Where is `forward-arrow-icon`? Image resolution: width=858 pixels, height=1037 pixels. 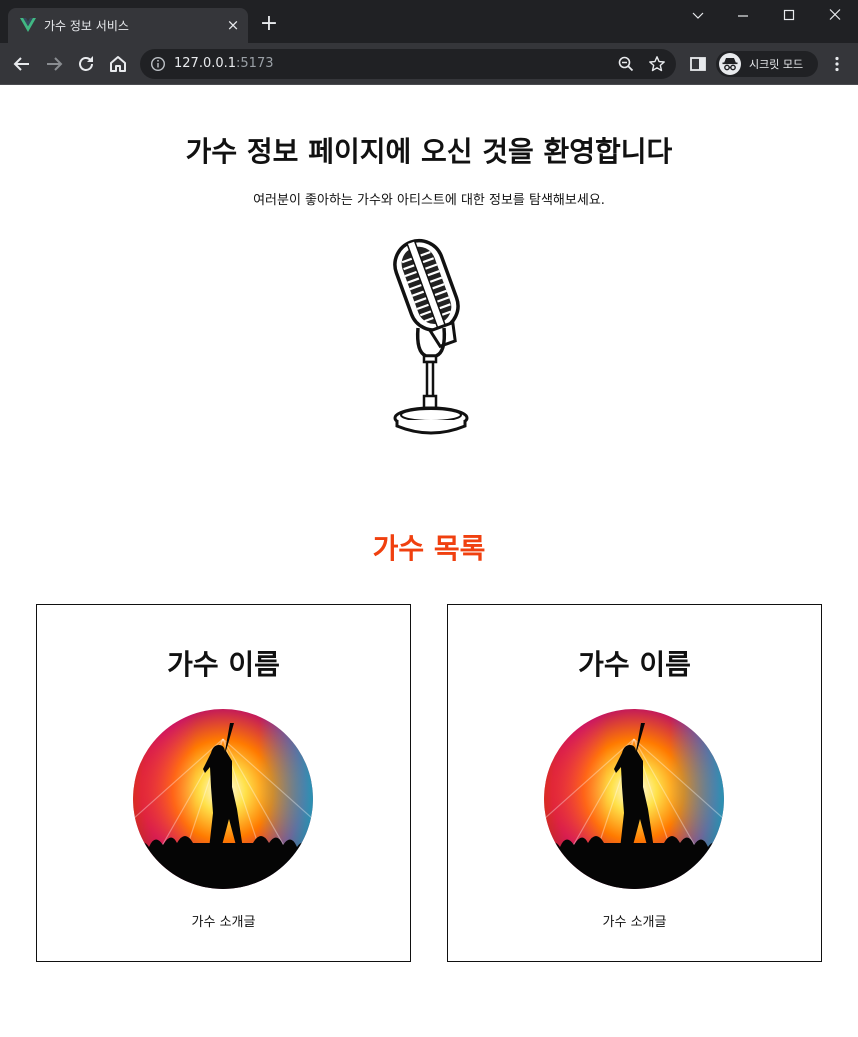
forward-arrow-icon is located at coordinates (54, 64).